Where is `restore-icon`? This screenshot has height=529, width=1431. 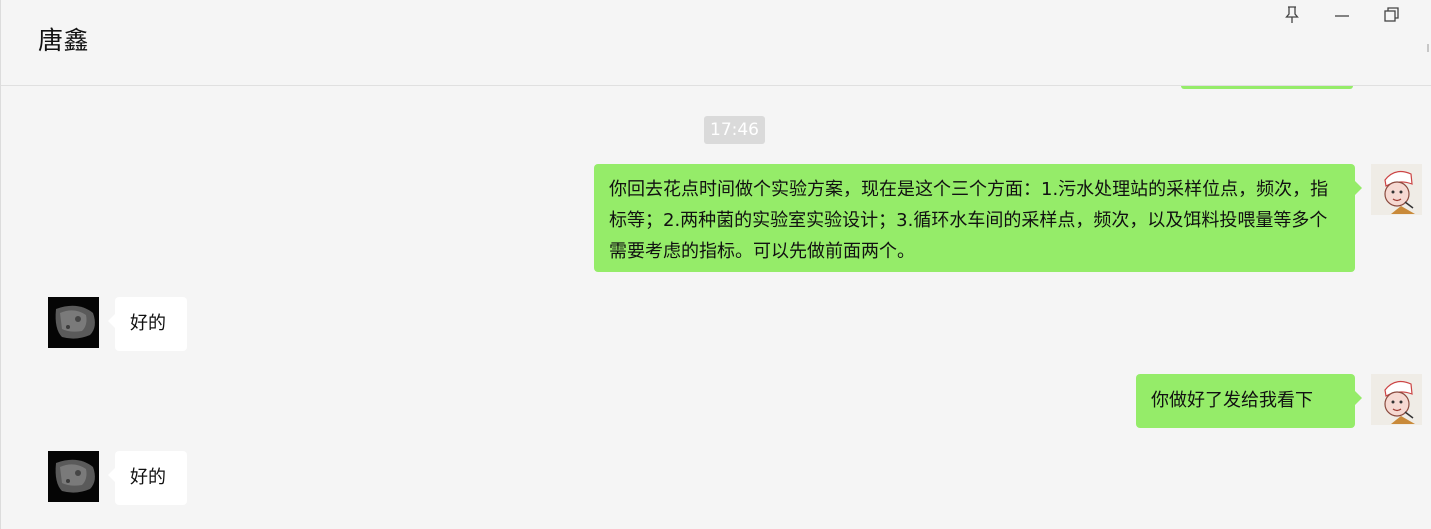
restore-icon is located at coordinates (1391, 14).